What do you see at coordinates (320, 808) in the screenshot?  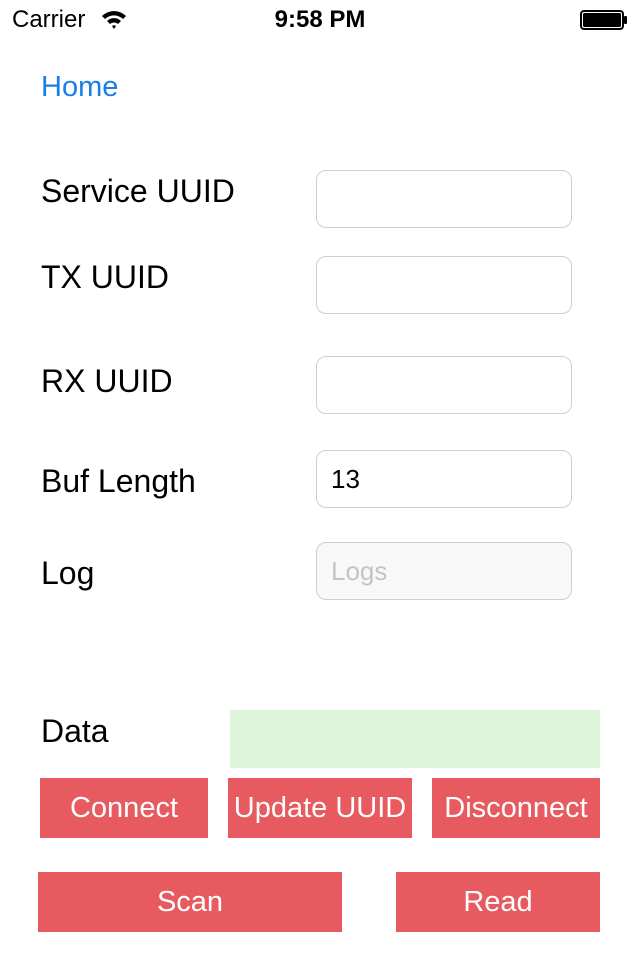 I see `update-uuid-button: Update UUID` at bounding box center [320, 808].